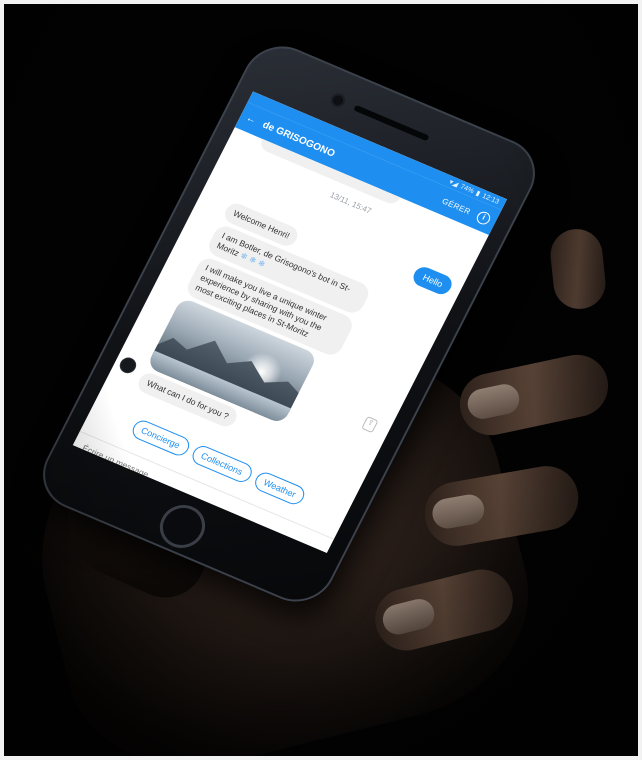 The image size is (642, 760). What do you see at coordinates (433, 281) in the screenshot?
I see `outgoing-message: Hello` at bounding box center [433, 281].